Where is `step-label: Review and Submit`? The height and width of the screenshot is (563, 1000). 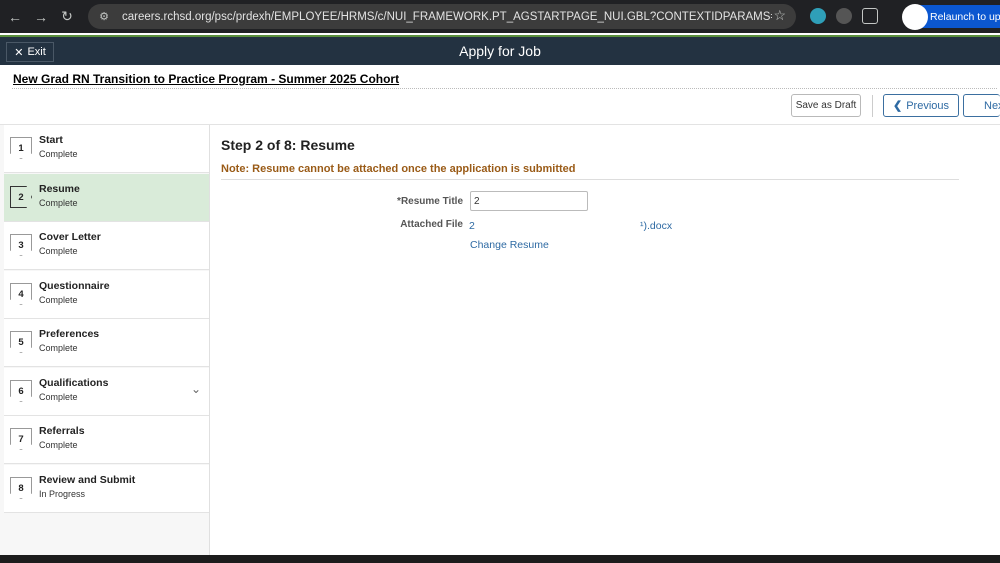
step-label: Review and Submit is located at coordinates (87, 480).